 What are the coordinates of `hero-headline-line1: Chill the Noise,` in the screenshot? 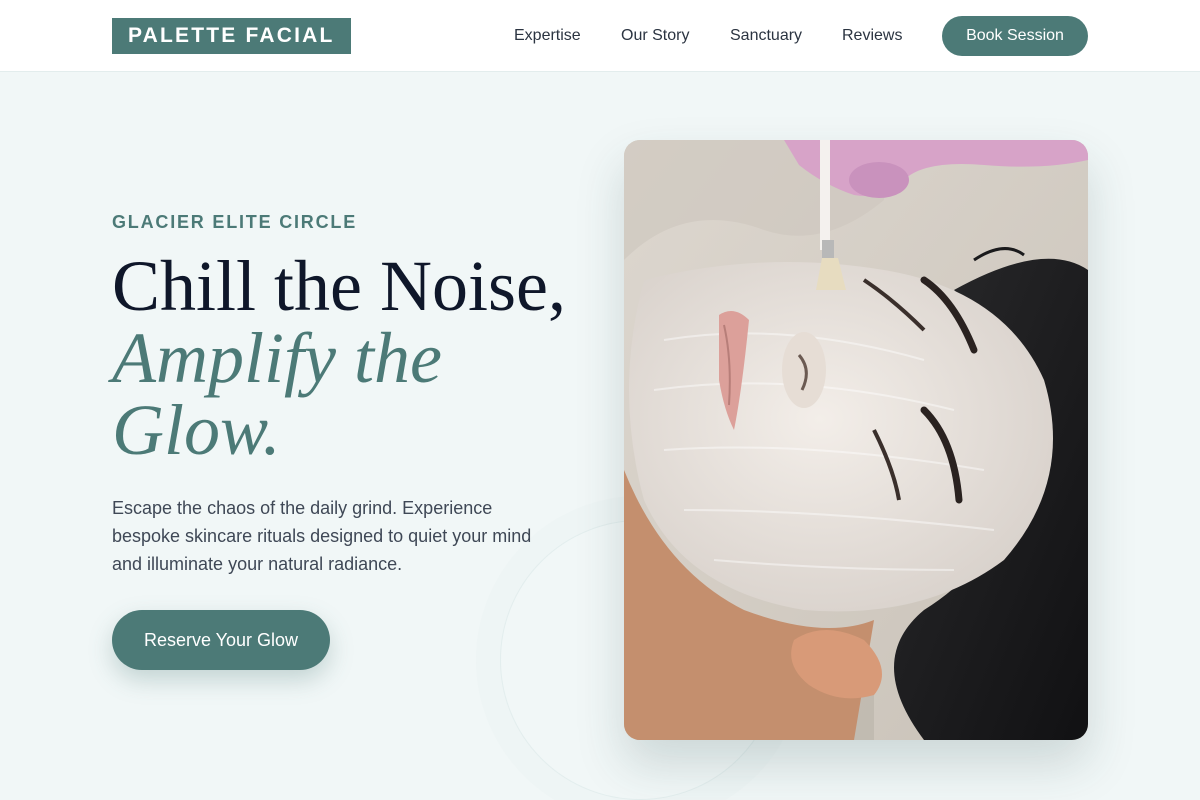 It's located at (339, 286).